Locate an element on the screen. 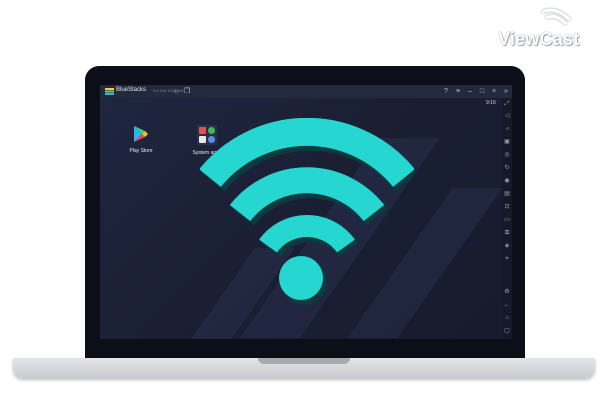  recent-apps-icon: ▢ is located at coordinates (507, 331).